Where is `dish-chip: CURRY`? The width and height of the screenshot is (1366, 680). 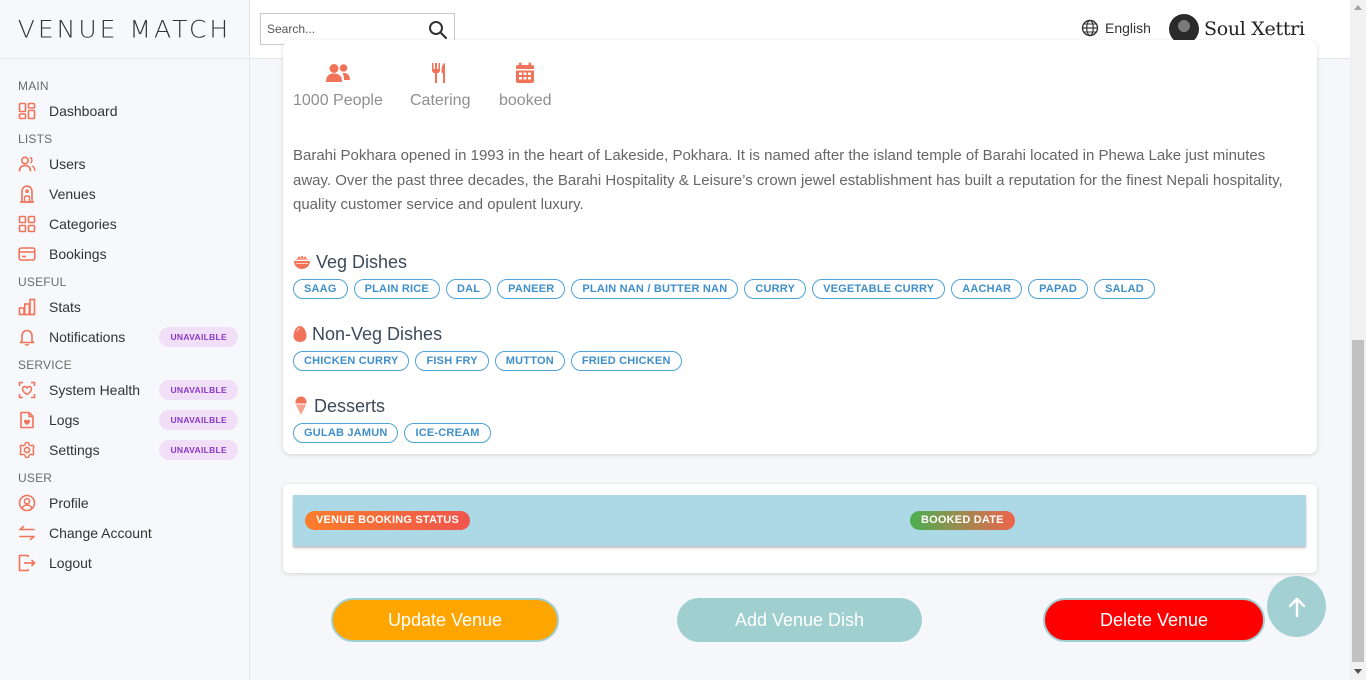 dish-chip: CURRY is located at coordinates (775, 289).